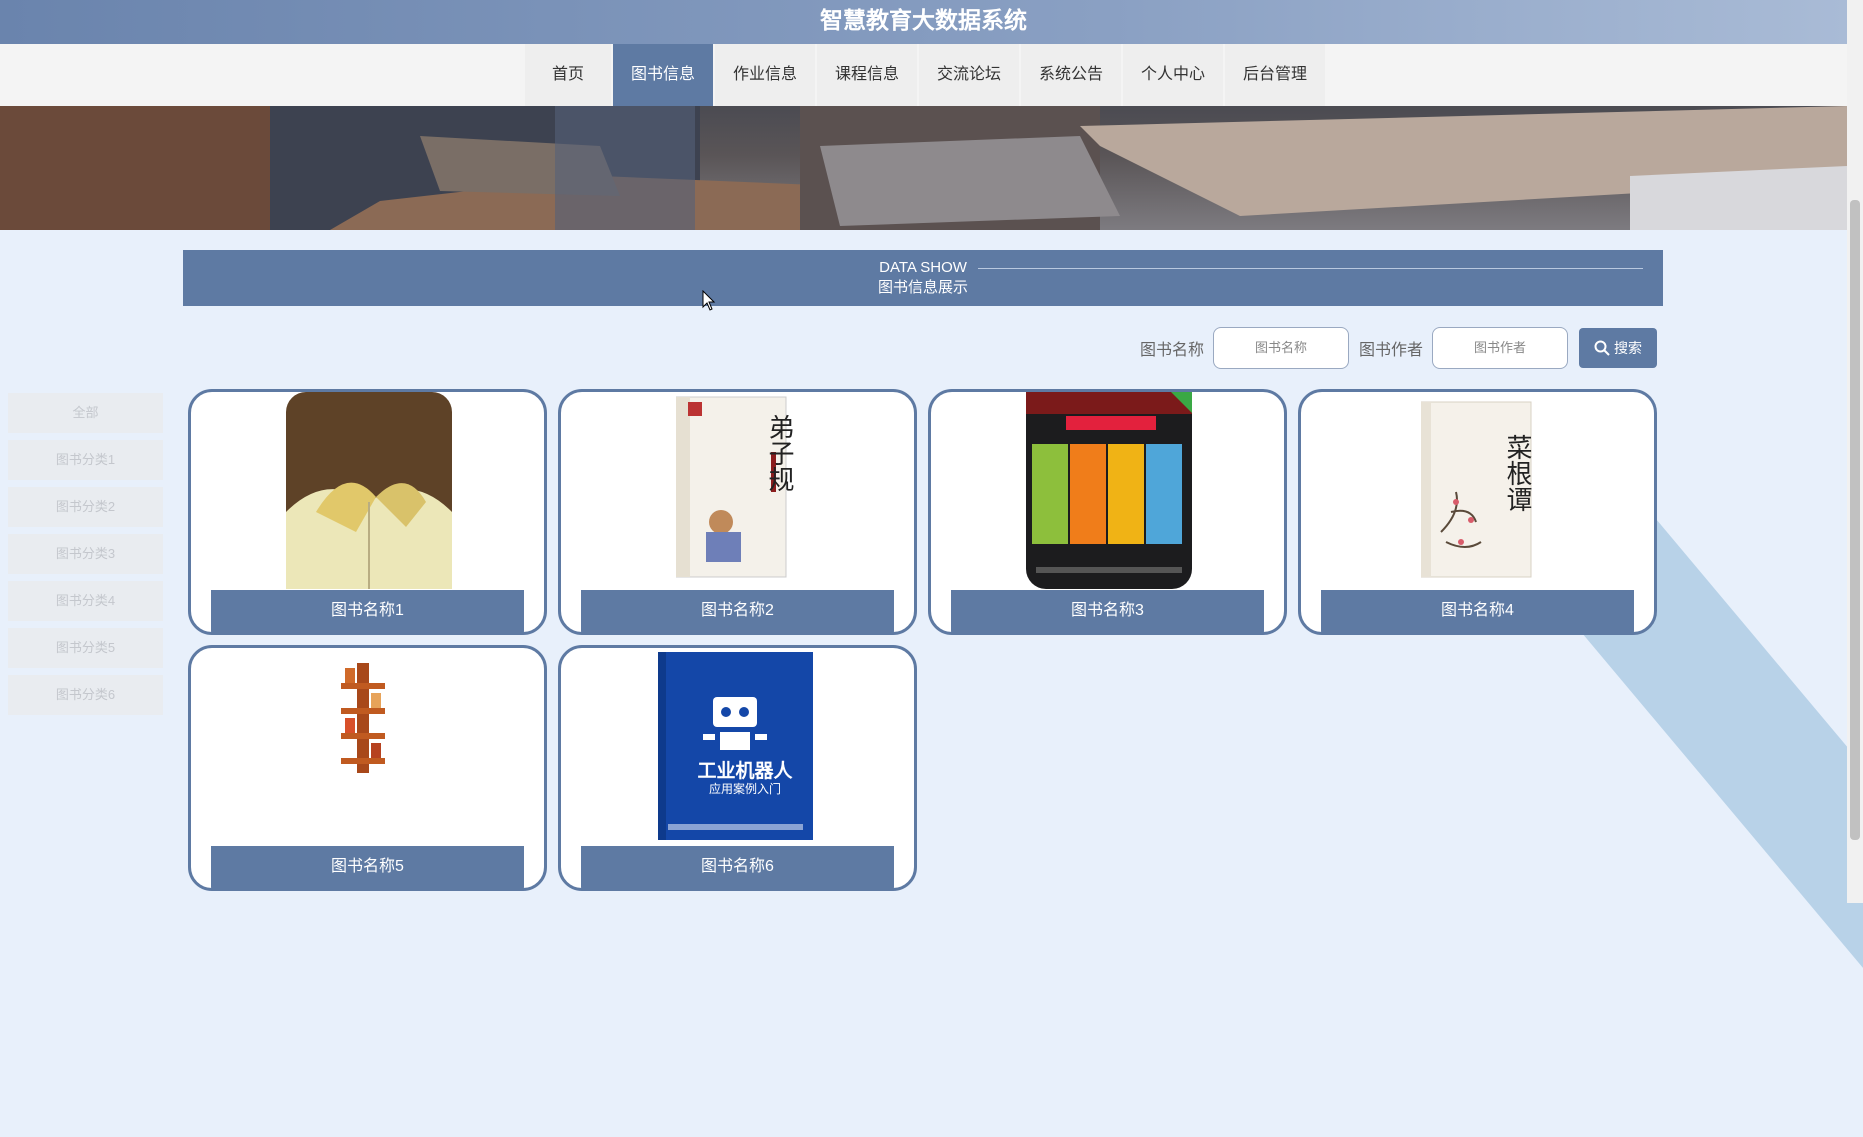  What do you see at coordinates (923, 278) in the screenshot?
I see `section-title-bar: DATA SHOW 图书信息展示` at bounding box center [923, 278].